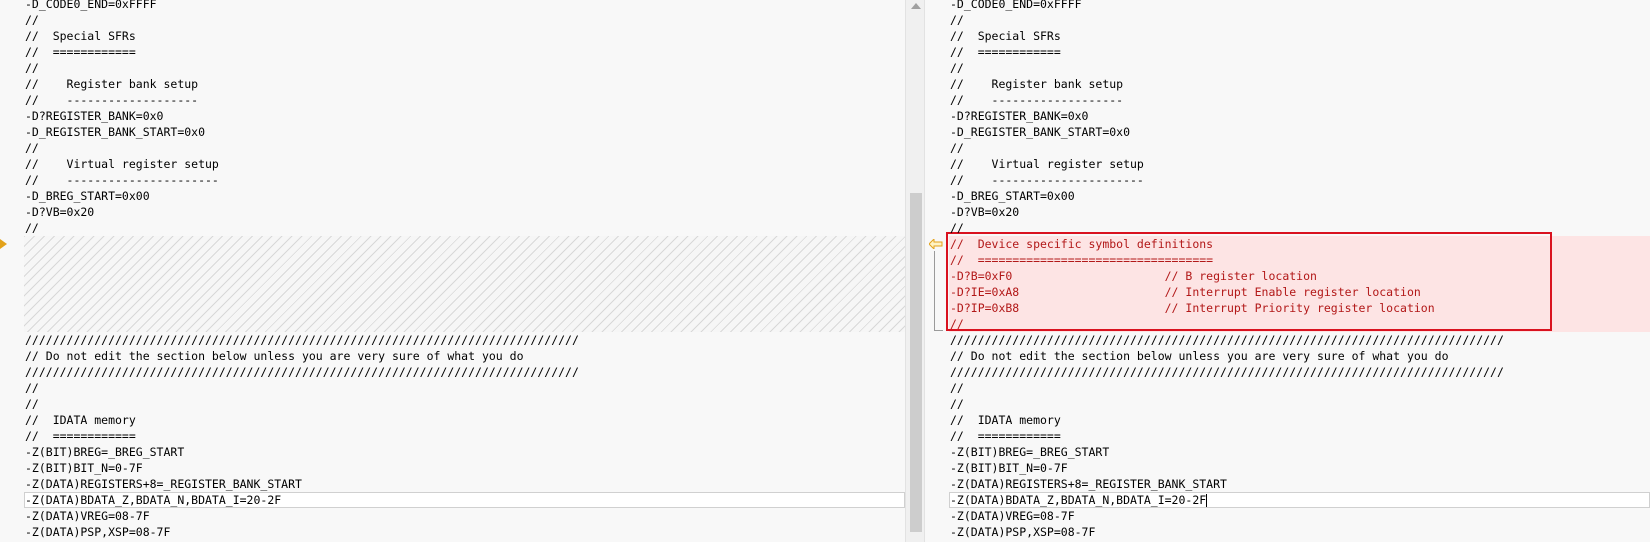 The image size is (1650, 542). Describe the element at coordinates (122, 164) in the screenshot. I see `code-line-text: // Virtual register setup` at that location.